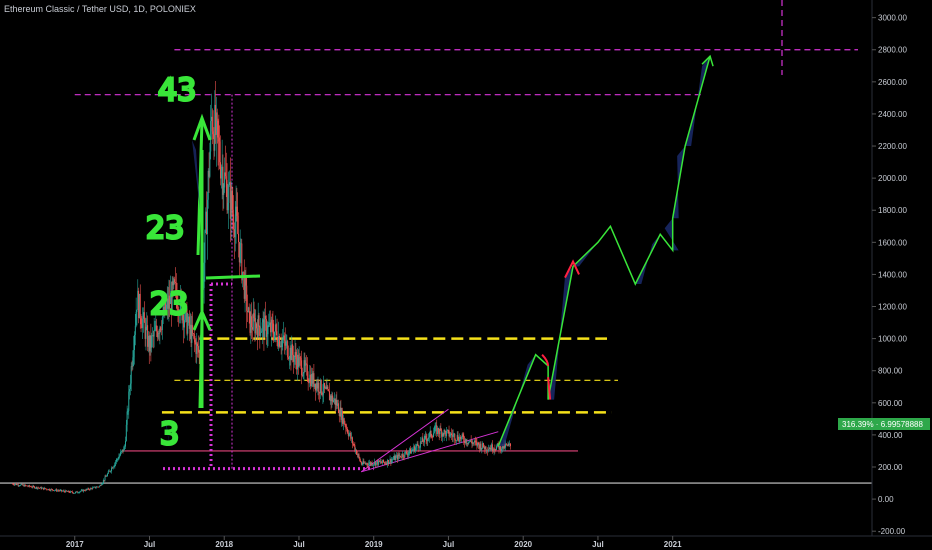 This screenshot has width=932, height=550. I want to click on annotation-label-23-upper: 23, so click(165, 228).